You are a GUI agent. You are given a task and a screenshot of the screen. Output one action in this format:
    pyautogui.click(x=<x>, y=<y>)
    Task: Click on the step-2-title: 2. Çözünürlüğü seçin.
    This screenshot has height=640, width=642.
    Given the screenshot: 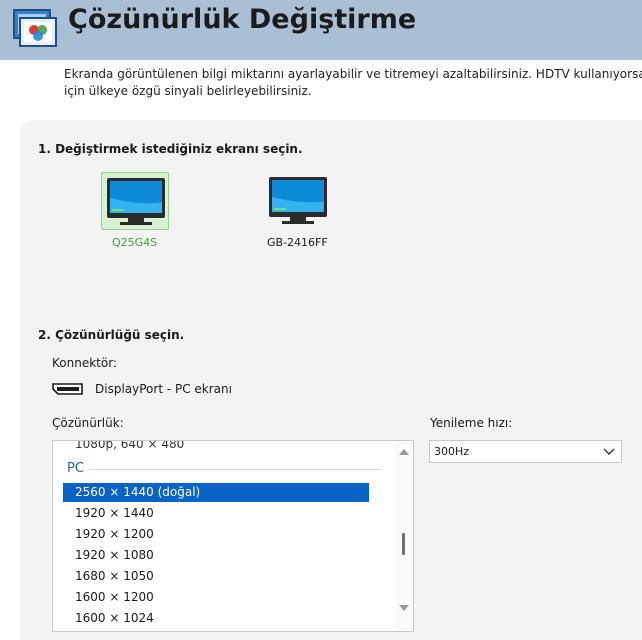 What is the action you would take?
    pyautogui.click(x=111, y=335)
    